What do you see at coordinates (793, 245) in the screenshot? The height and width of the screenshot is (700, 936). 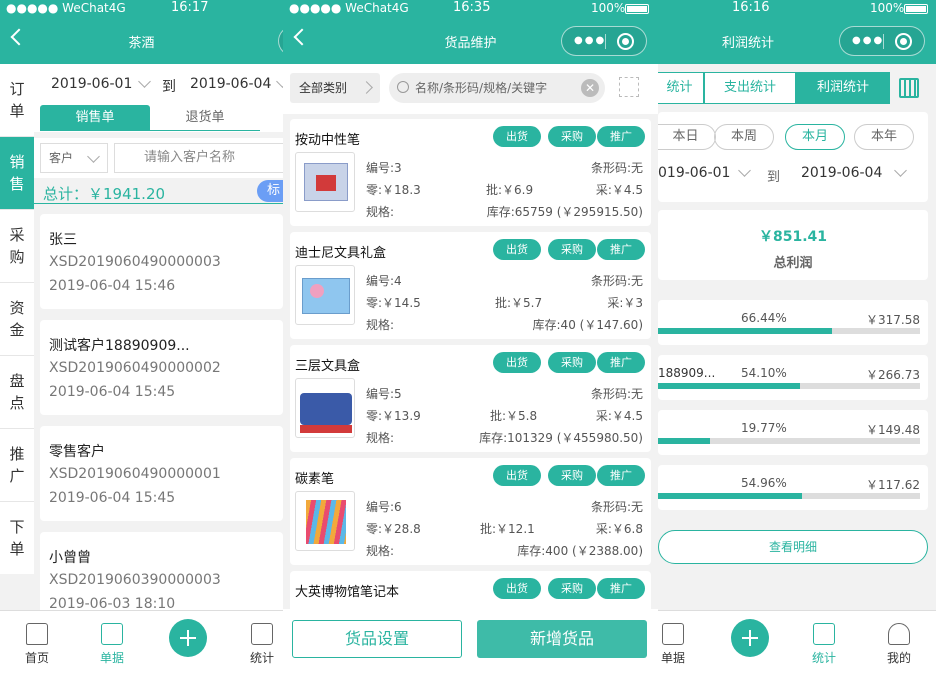 I see `profit-summary: ￥851.41 总利润` at bounding box center [793, 245].